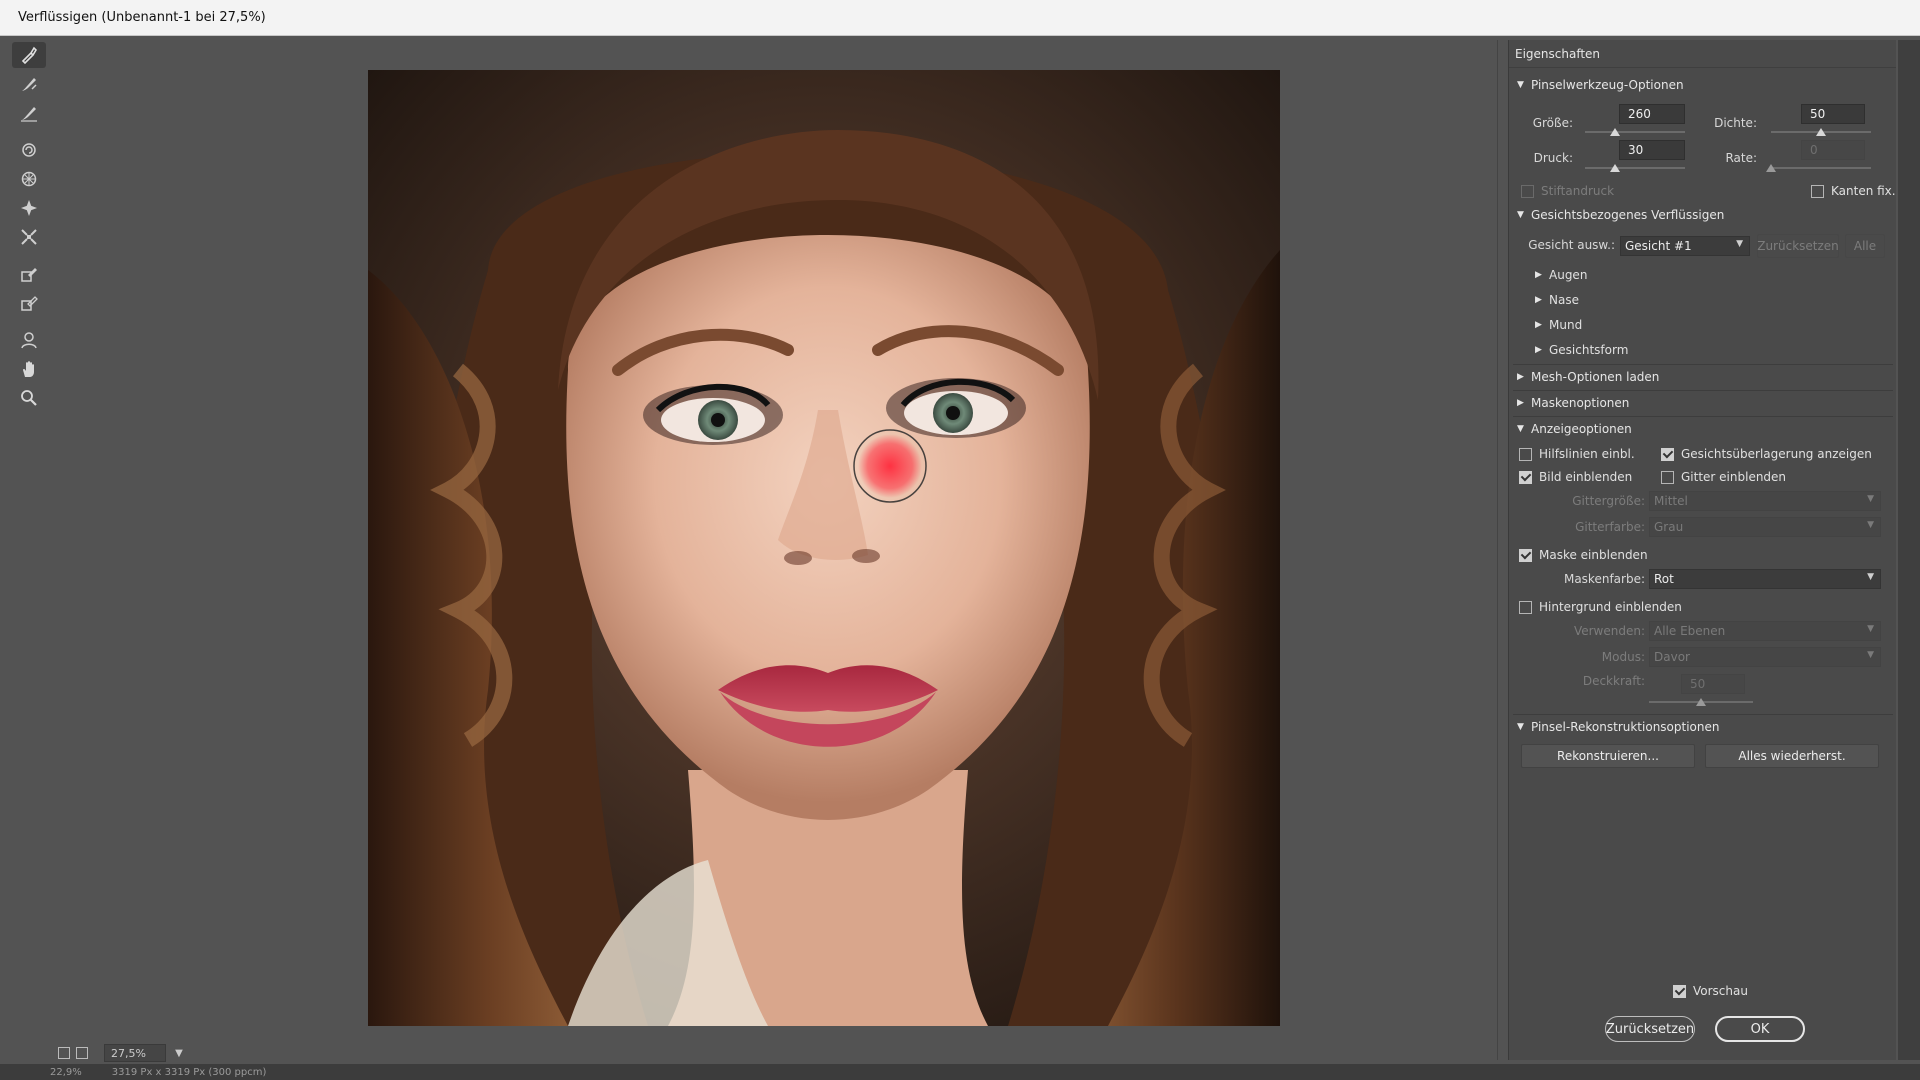 The image size is (1920, 1080). Describe the element at coordinates (1561, 275) in the screenshot. I see `face-item-eyes: ▶ Augen` at that location.